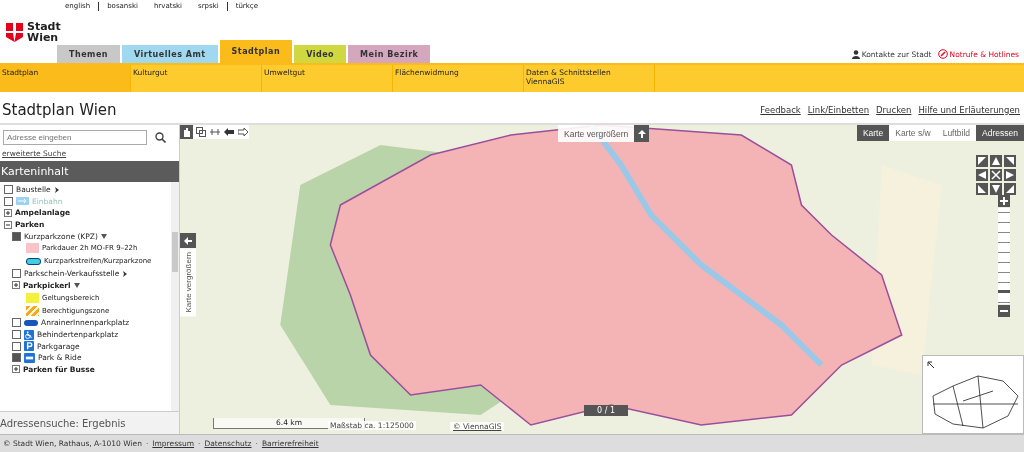 This screenshot has width=1024, height=452. Describe the element at coordinates (596, 133) in the screenshot. I see `enlarge-map-button: Karte vergrößern` at that location.